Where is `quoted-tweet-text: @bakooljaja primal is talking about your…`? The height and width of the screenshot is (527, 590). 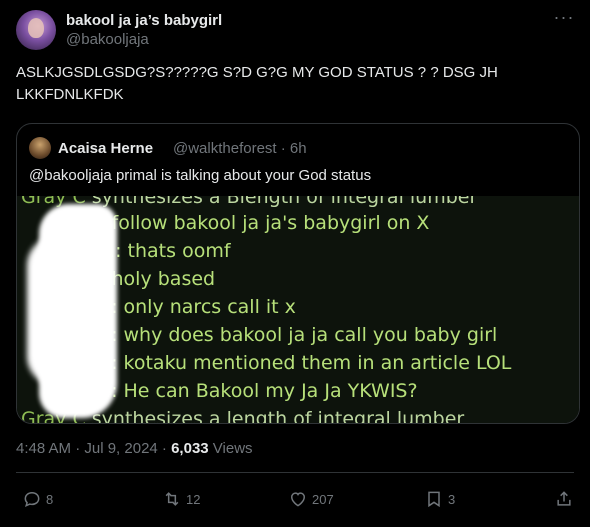 quoted-tweet-text: @bakooljaja primal is talking about your… is located at coordinates (200, 175).